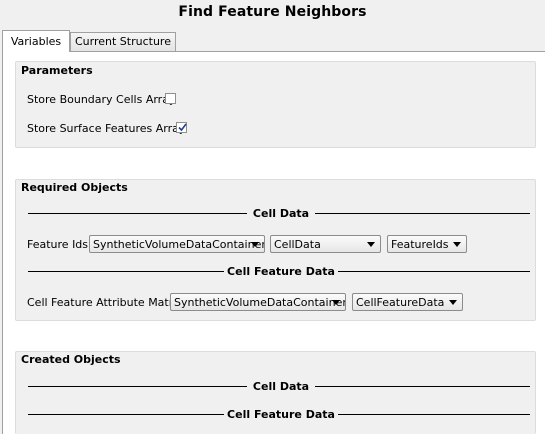 The height and width of the screenshot is (434, 545). Describe the element at coordinates (71, 359) in the screenshot. I see `created-objects-group-title: Created Objects` at that location.